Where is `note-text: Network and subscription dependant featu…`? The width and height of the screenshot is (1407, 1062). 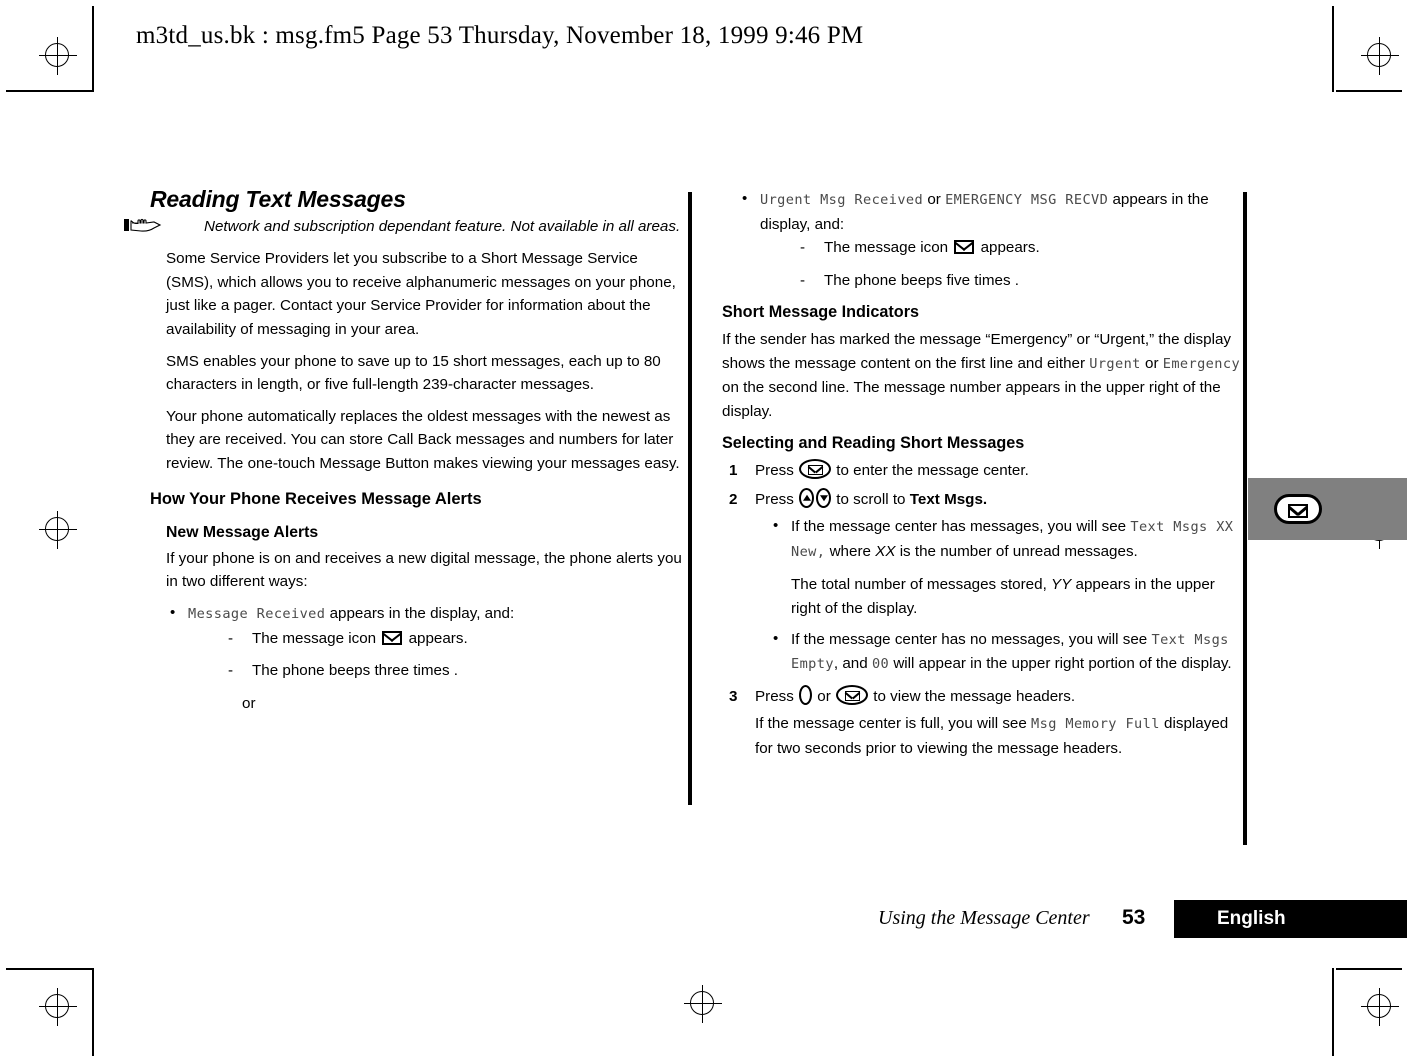
note-text: Network and subscription dependant featu… is located at coordinates (442, 226).